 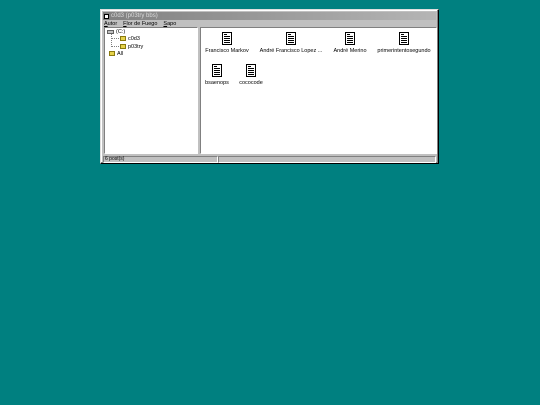 I want to click on file-label: bsaenops, so click(x=217, y=83).